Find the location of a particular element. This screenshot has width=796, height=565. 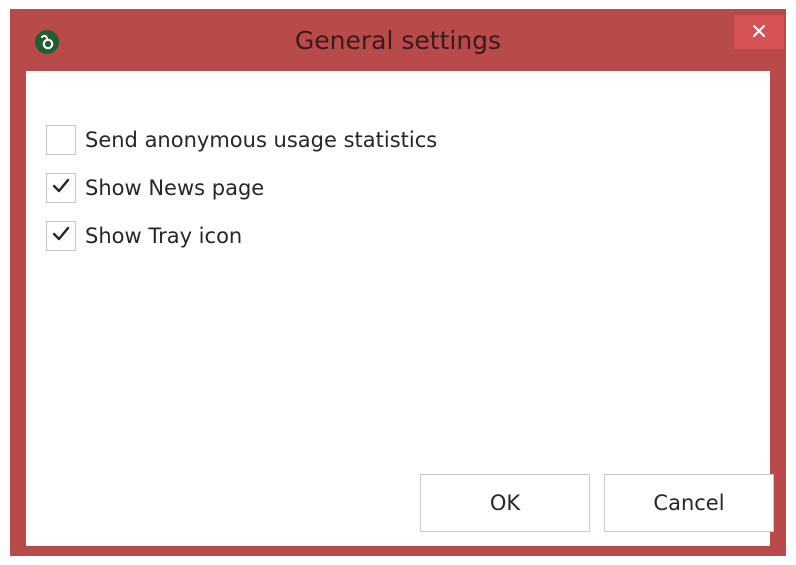

option-tray-icon: Show Tray icon is located at coordinates (144, 236).